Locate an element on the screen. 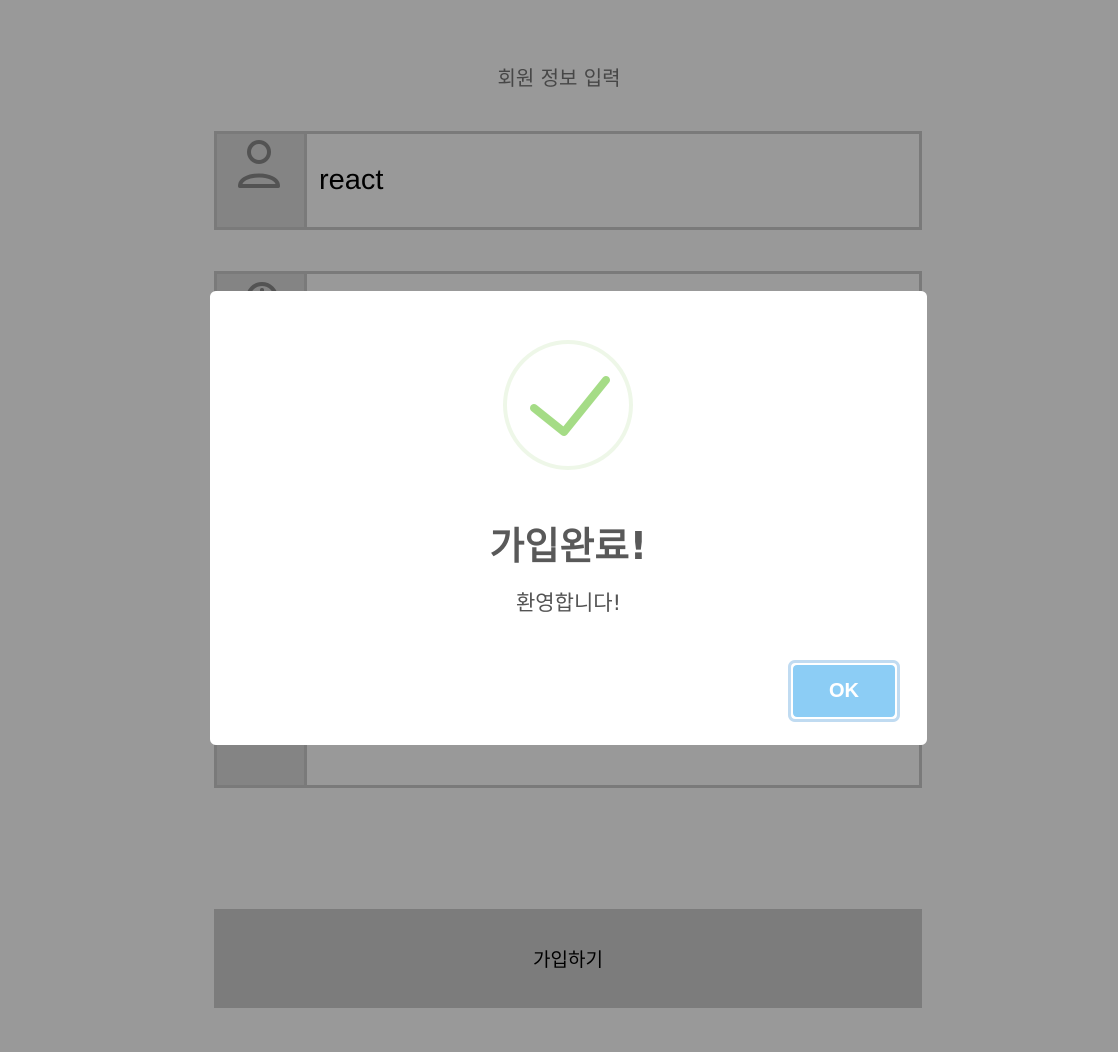  ok-button-label: OK is located at coordinates (844, 691).